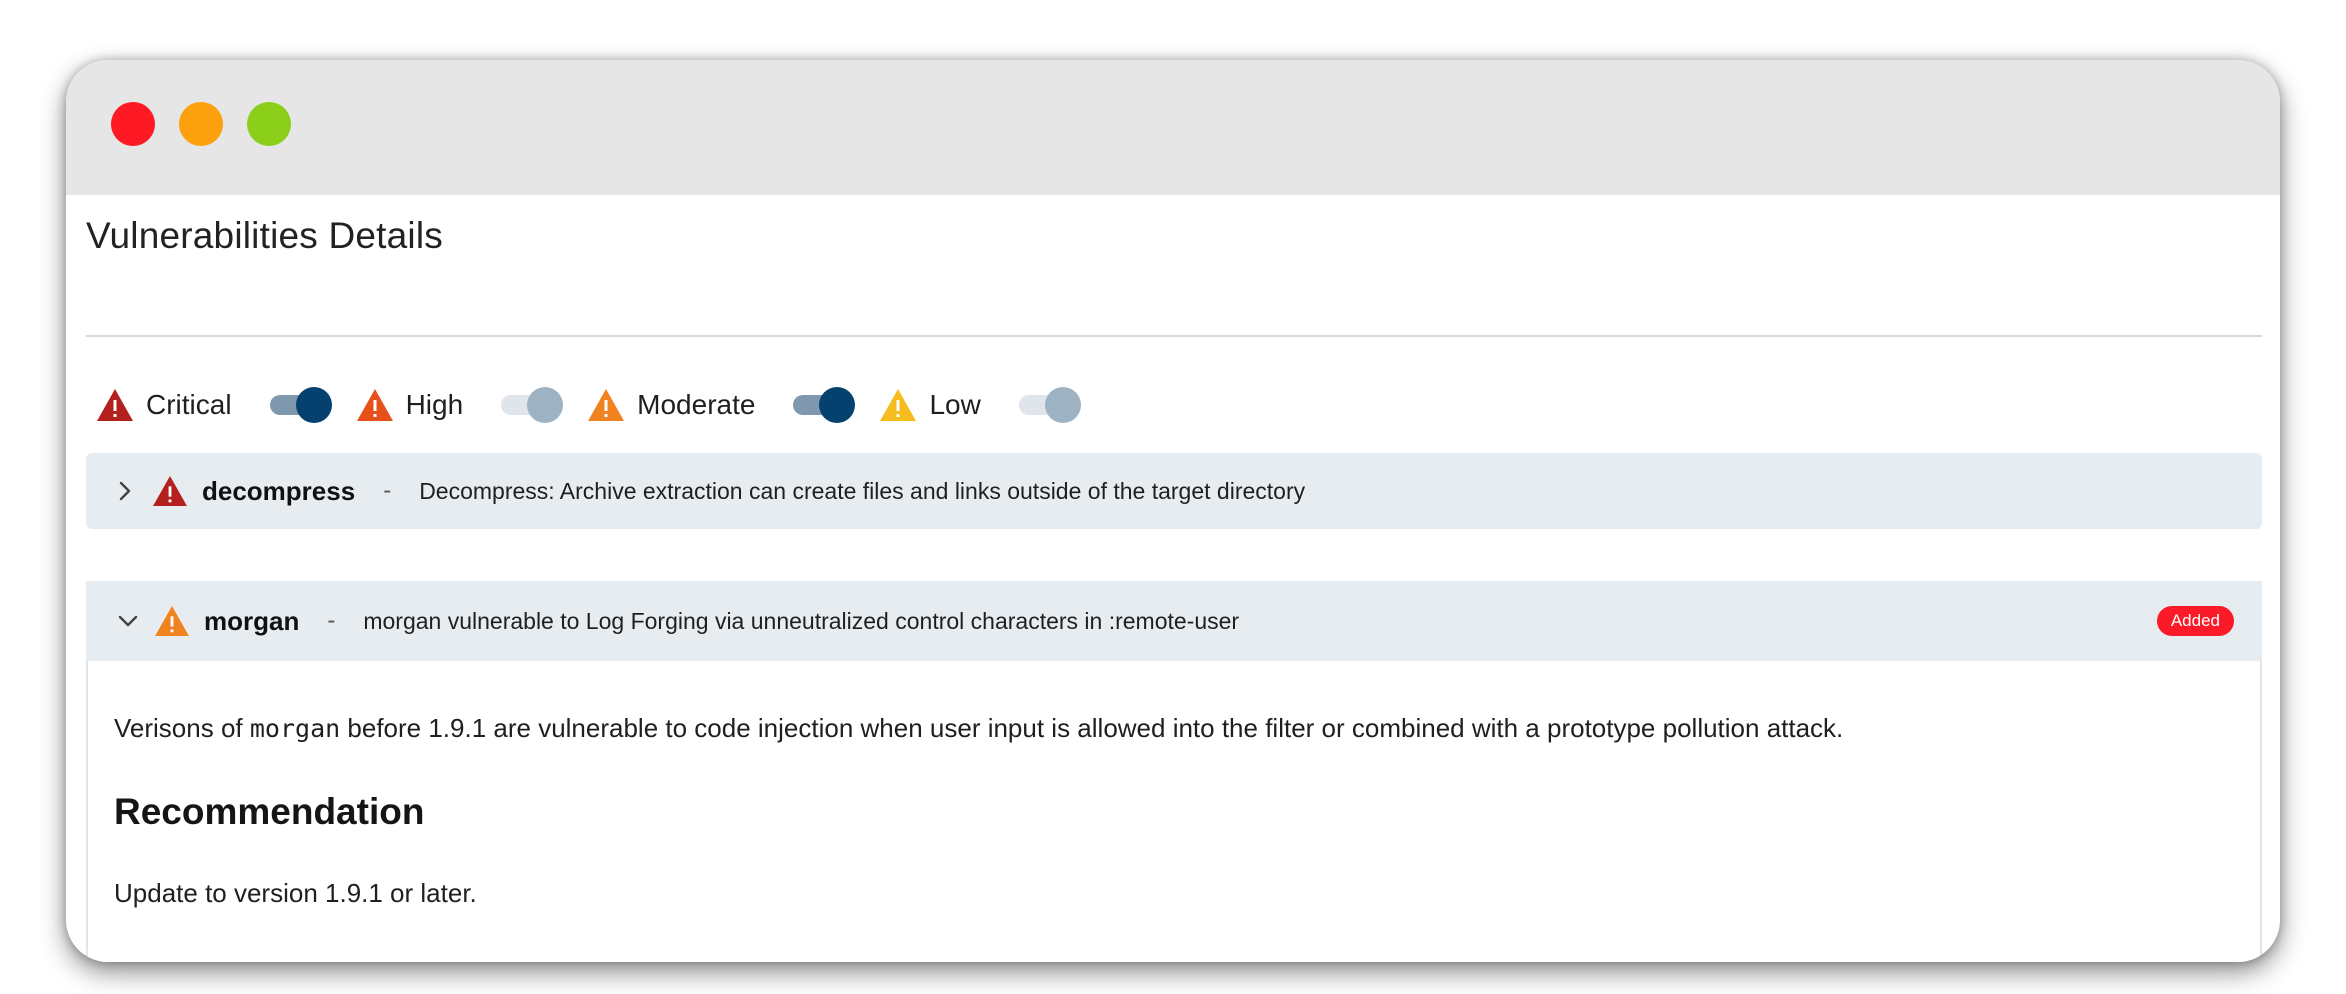 Image resolution: width=2346 pixels, height=994 pixels. I want to click on filter-label: High, so click(434, 404).